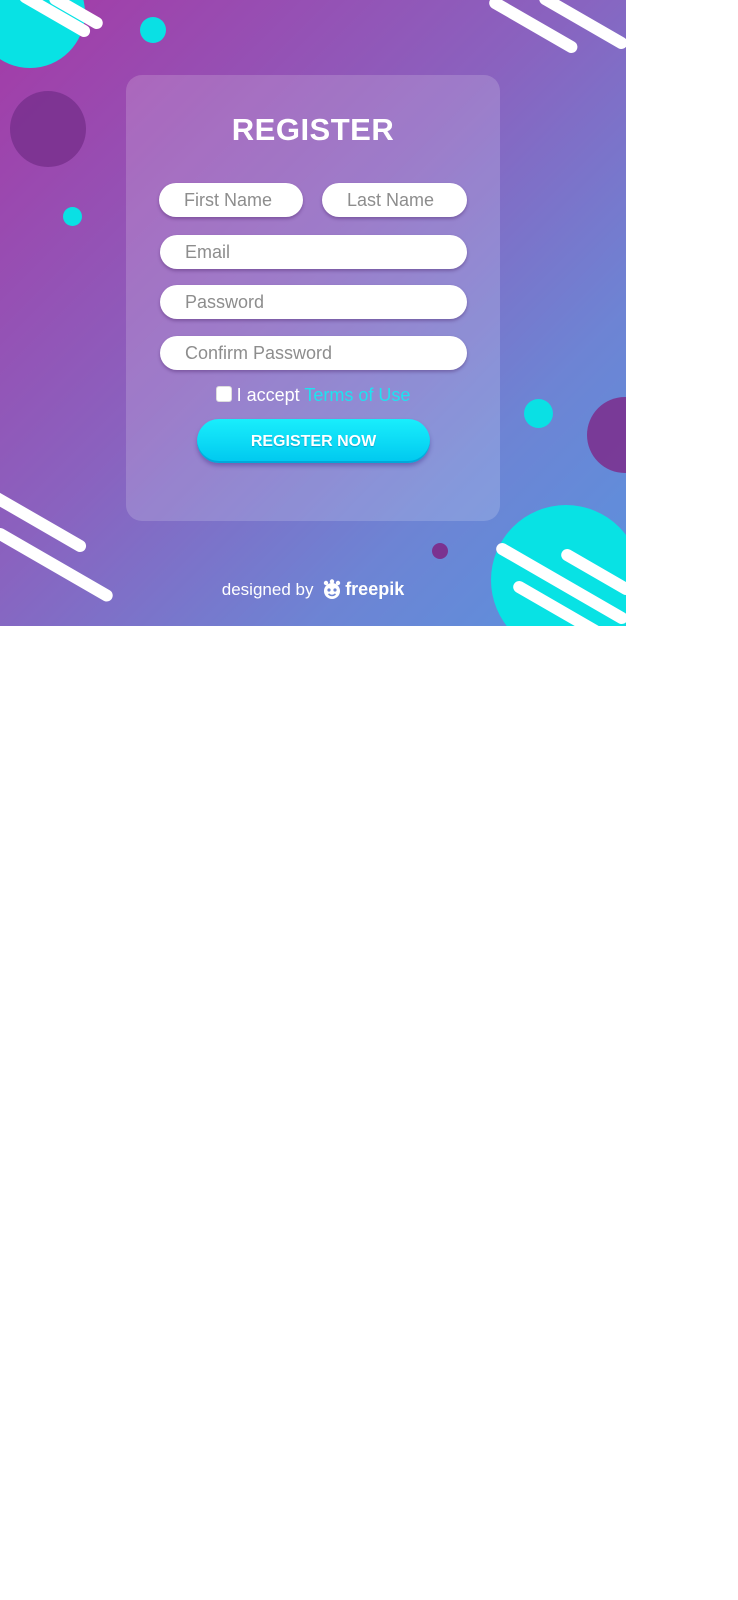  What do you see at coordinates (313, 353) in the screenshot?
I see `confirm-password-input` at bounding box center [313, 353].